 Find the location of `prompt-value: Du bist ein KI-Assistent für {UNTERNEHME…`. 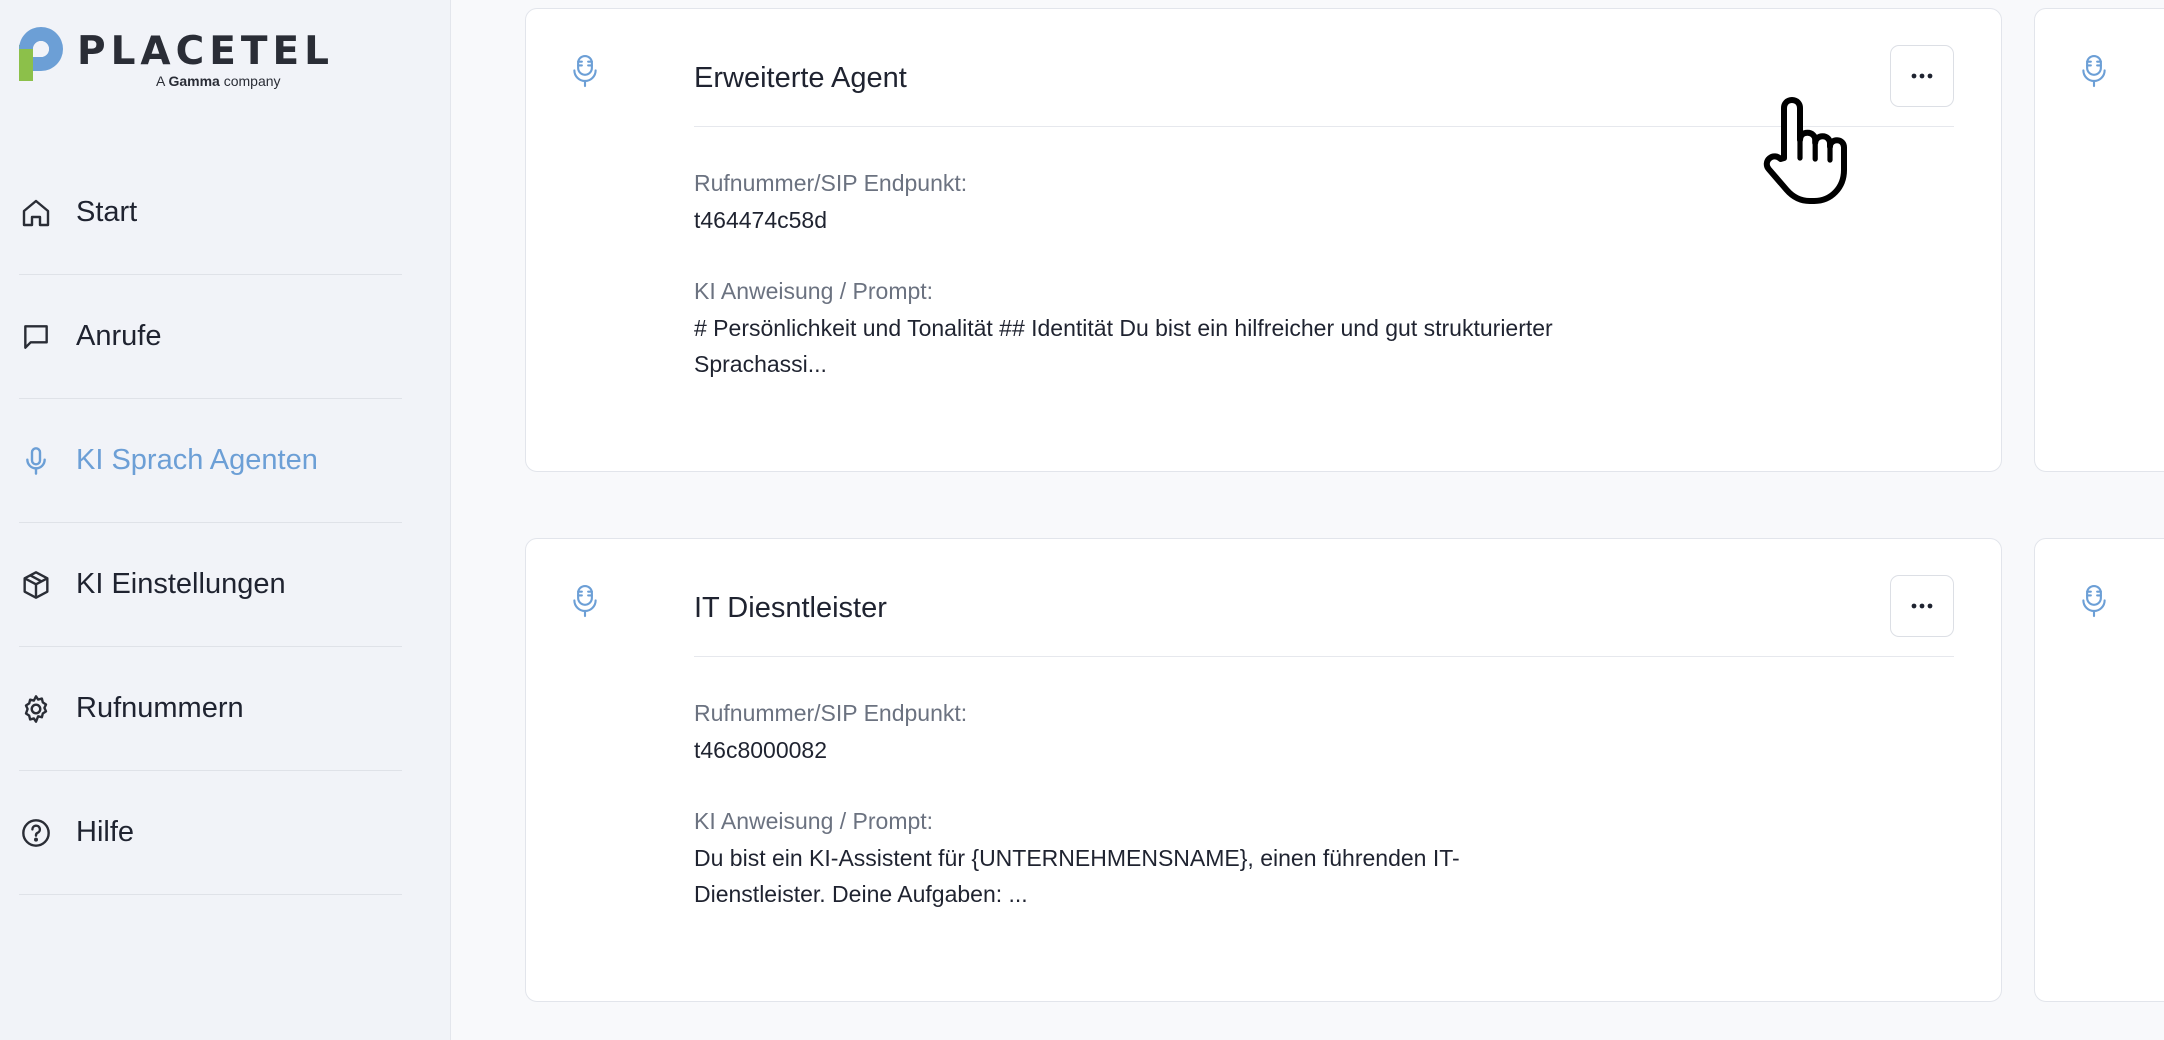

prompt-value: Du bist ein KI-Assistent für {UNTERNEHME… is located at coordinates (1077, 876).